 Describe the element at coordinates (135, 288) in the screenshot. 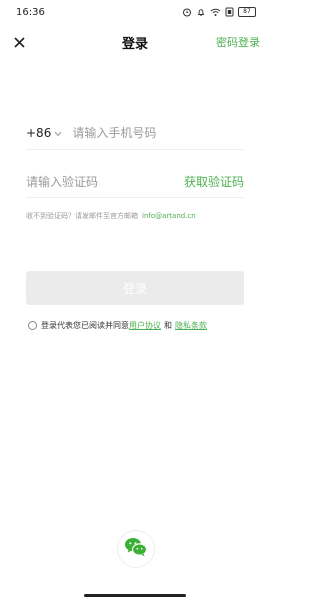

I see `login-button: 登录` at that location.